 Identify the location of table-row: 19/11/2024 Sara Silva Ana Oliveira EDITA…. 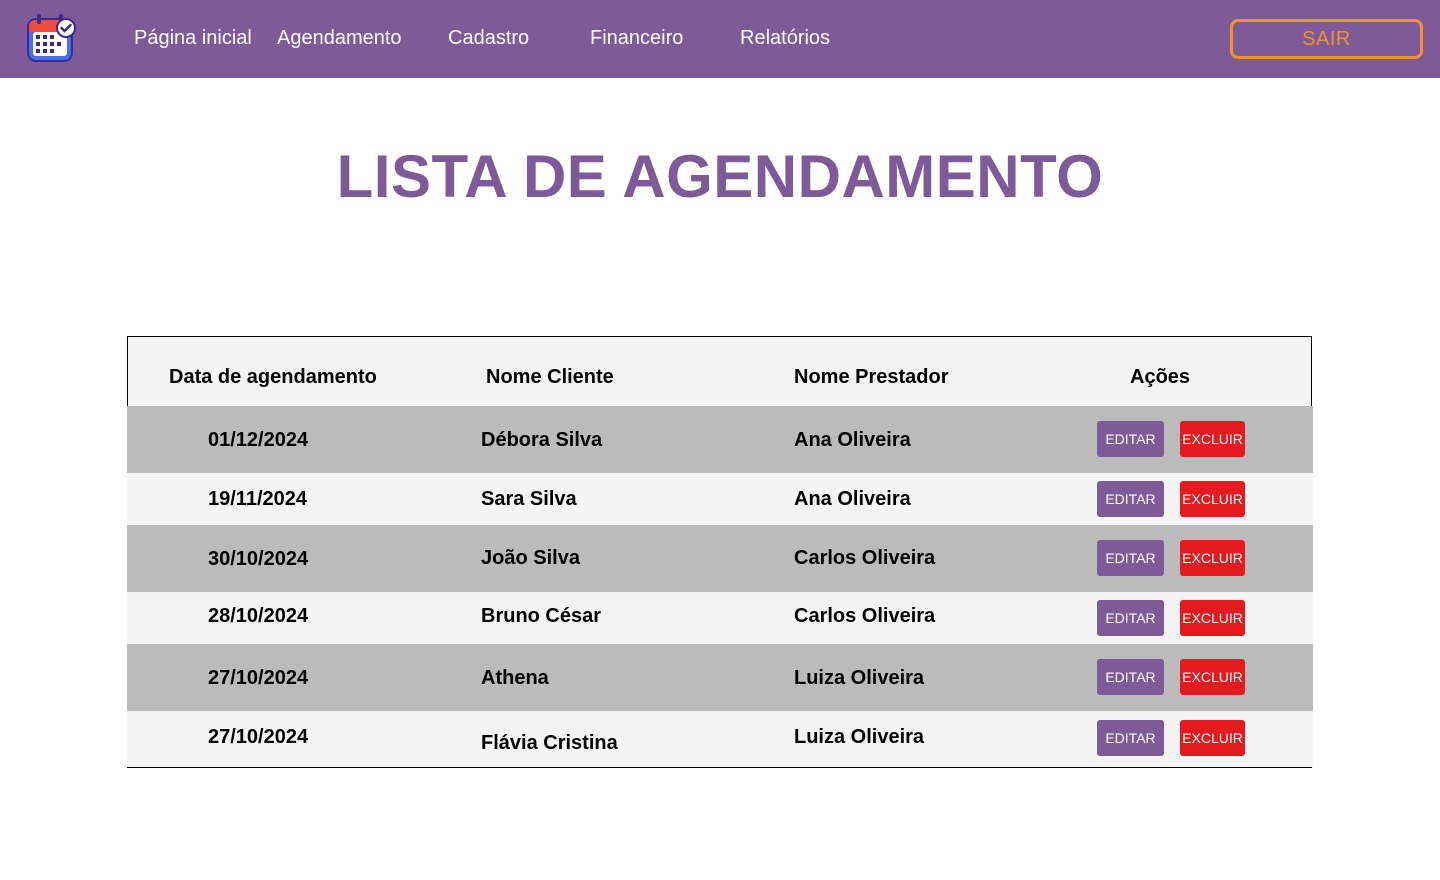
(720, 499).